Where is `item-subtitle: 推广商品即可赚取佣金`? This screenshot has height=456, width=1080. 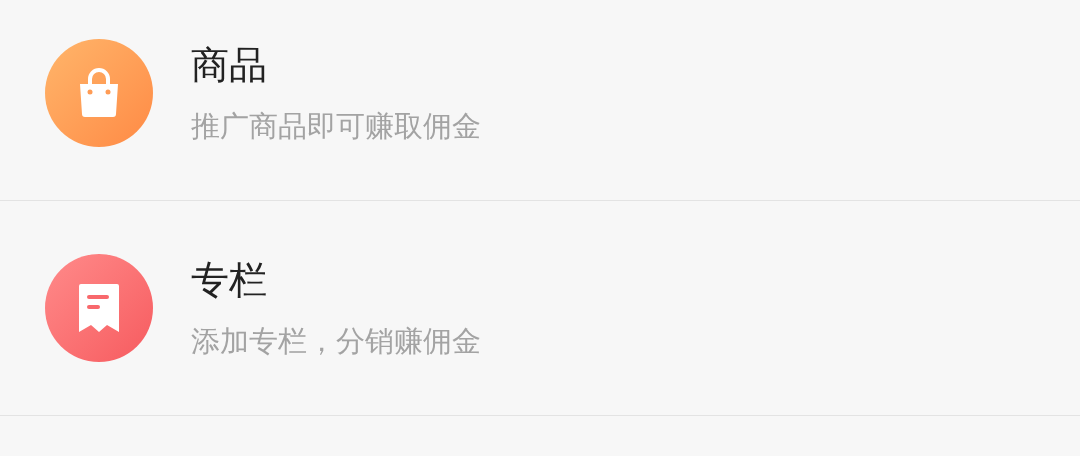
item-subtitle: 推广商品即可赚取佣金 is located at coordinates (336, 126).